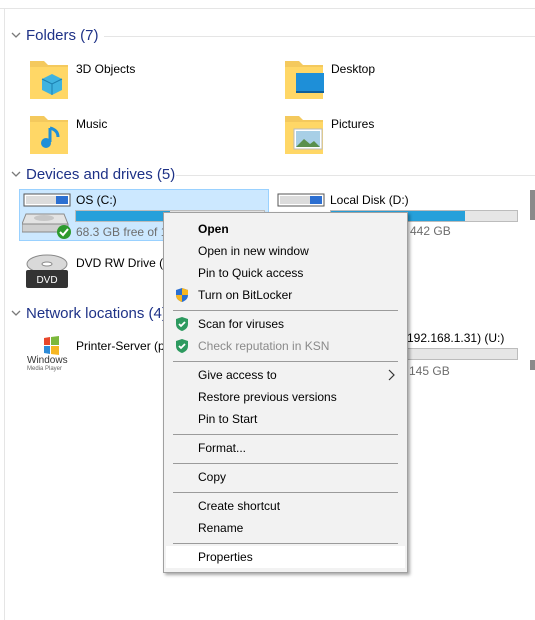  What do you see at coordinates (123, 216) in the screenshot?
I see `drive-os-usage-fill` at bounding box center [123, 216].